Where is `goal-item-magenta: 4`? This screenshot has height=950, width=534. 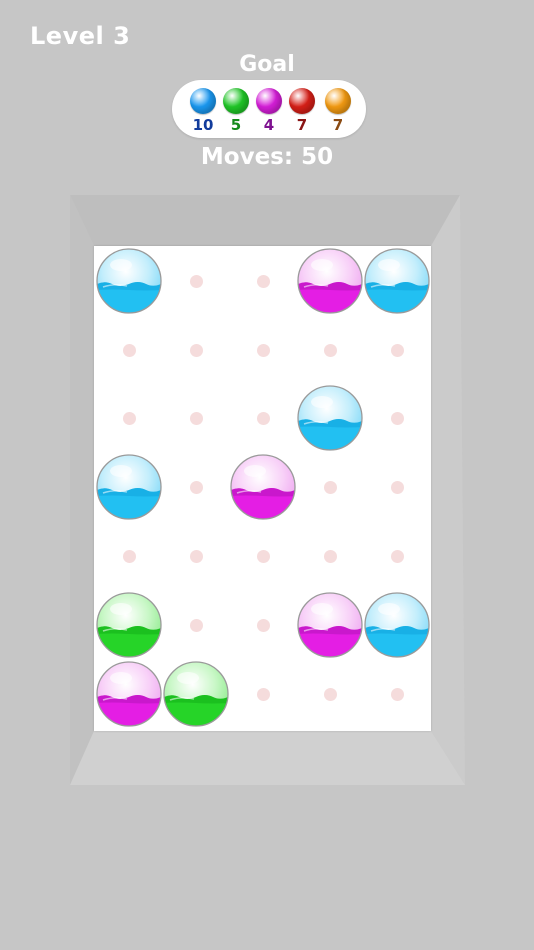
goal-item-magenta: 4 is located at coordinates (269, 110).